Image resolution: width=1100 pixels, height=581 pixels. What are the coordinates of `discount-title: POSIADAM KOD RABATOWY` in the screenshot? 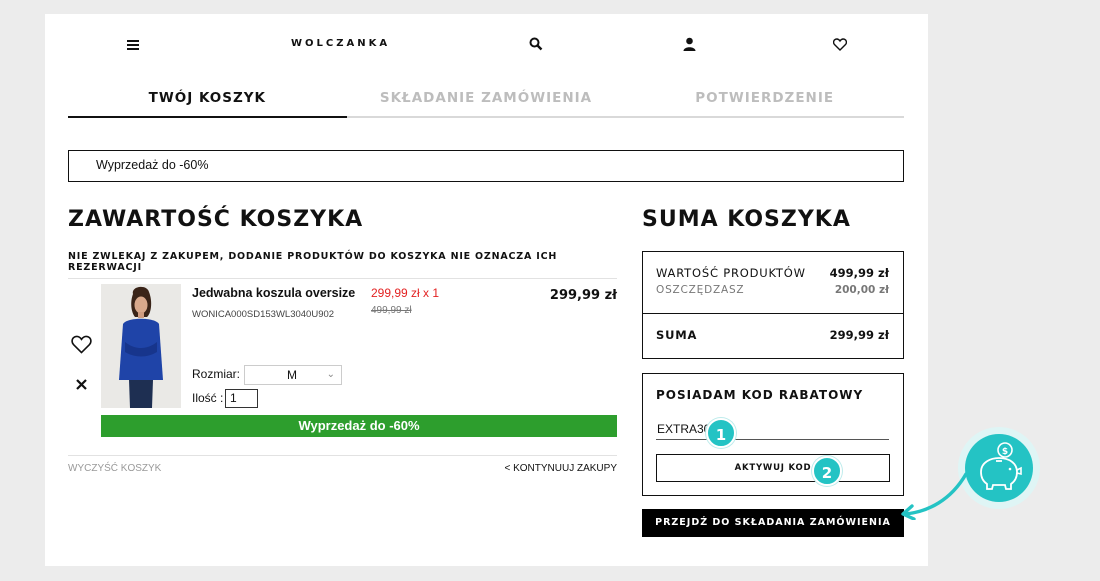 It's located at (760, 395).